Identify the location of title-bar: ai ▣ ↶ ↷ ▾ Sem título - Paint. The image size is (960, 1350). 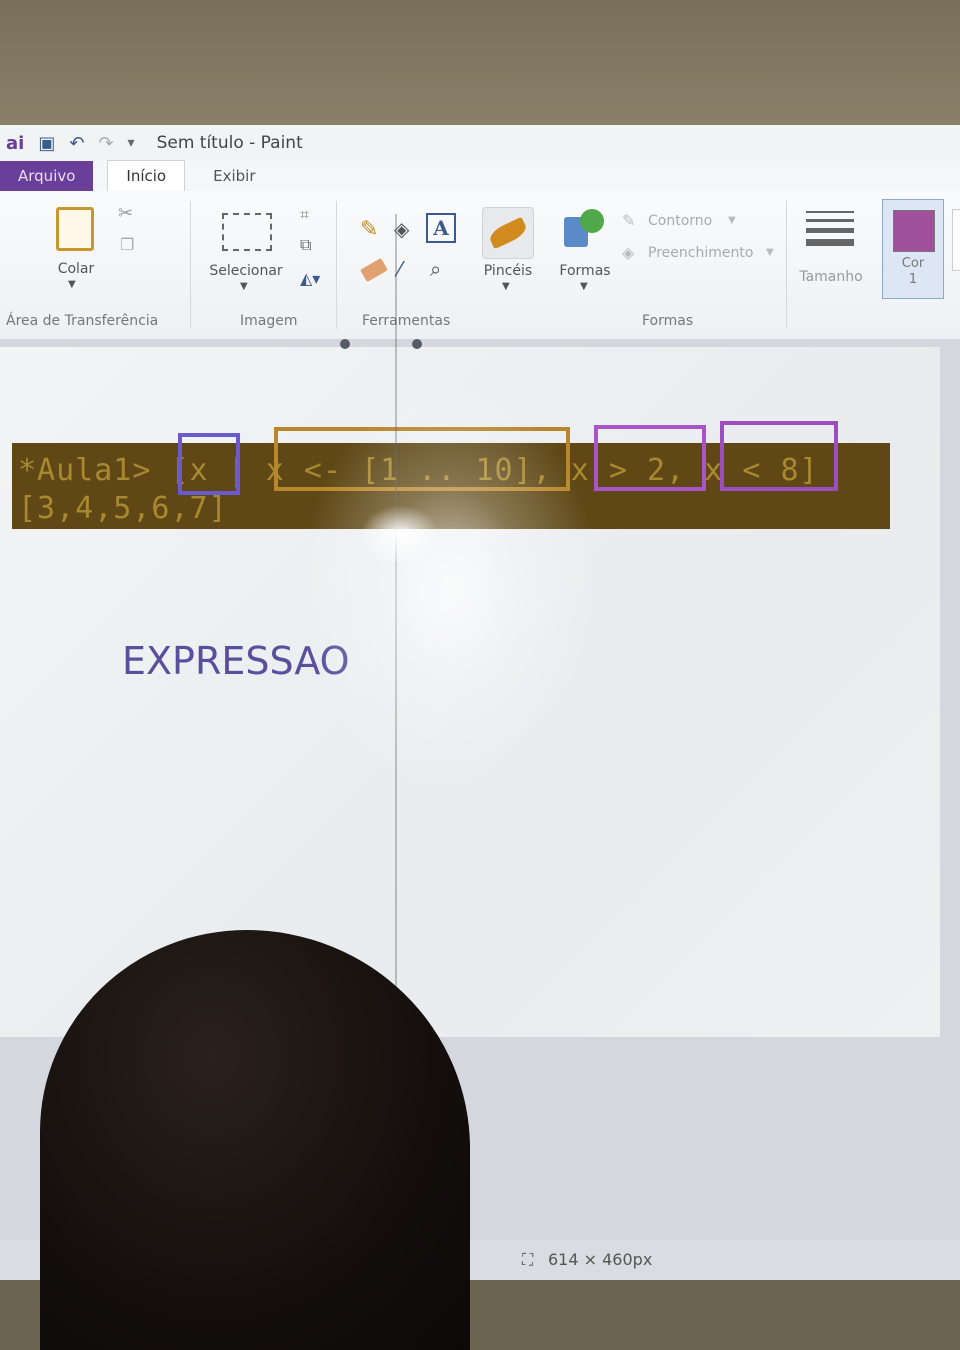
(480, 143).